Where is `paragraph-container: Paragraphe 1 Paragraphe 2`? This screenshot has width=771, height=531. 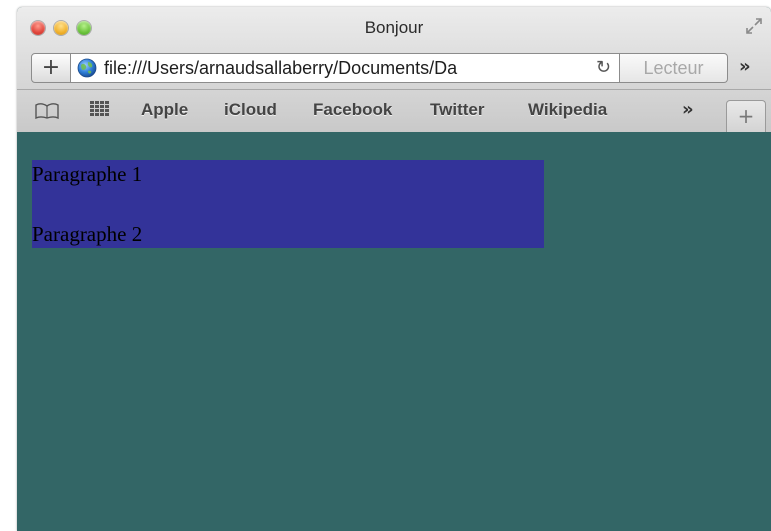
paragraph-container: Paragraphe 1 Paragraphe 2 is located at coordinates (288, 204).